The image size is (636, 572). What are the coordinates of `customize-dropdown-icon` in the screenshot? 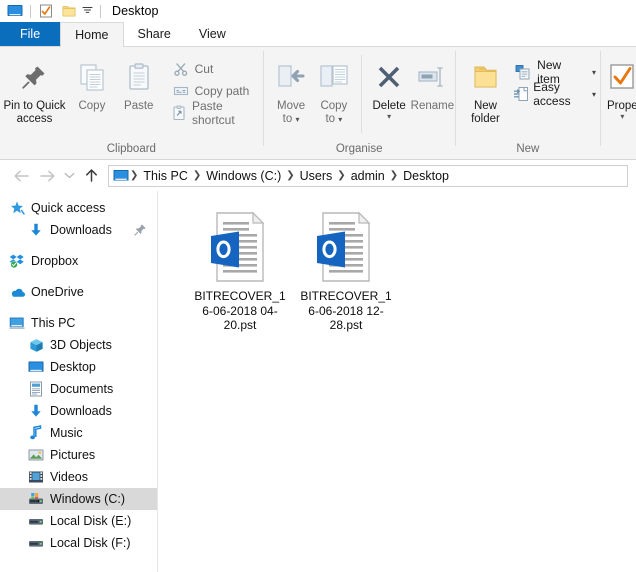 It's located at (87, 11).